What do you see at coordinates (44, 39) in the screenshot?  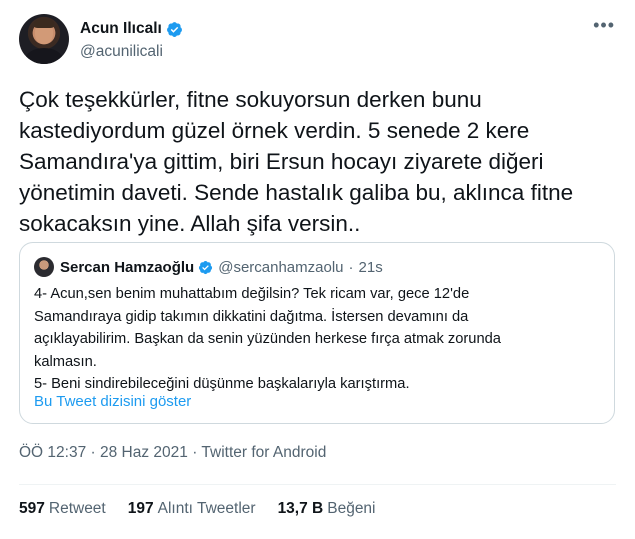 I see `author-avatar` at bounding box center [44, 39].